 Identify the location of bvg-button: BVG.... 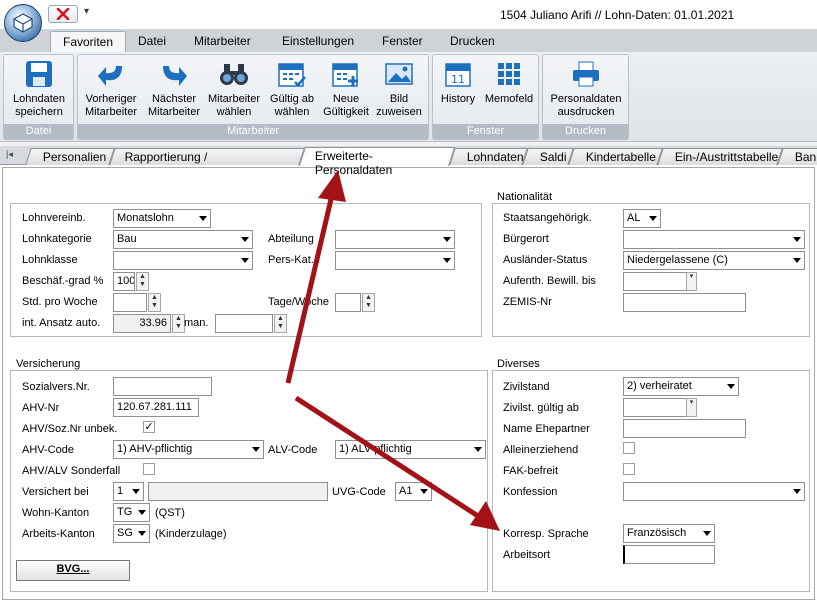
(73, 570).